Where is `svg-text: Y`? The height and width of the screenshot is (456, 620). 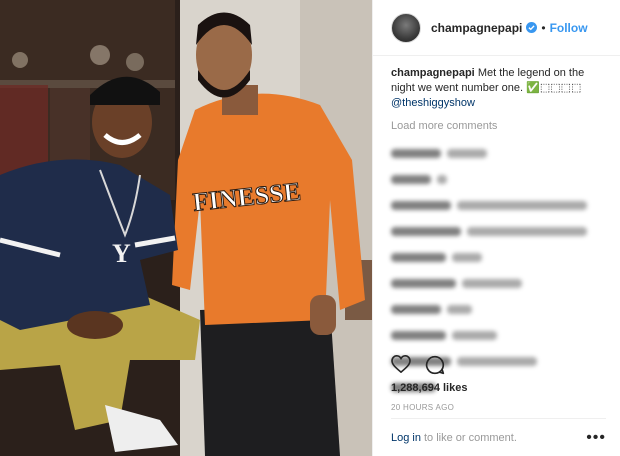 svg-text: Y is located at coordinates (121, 253).